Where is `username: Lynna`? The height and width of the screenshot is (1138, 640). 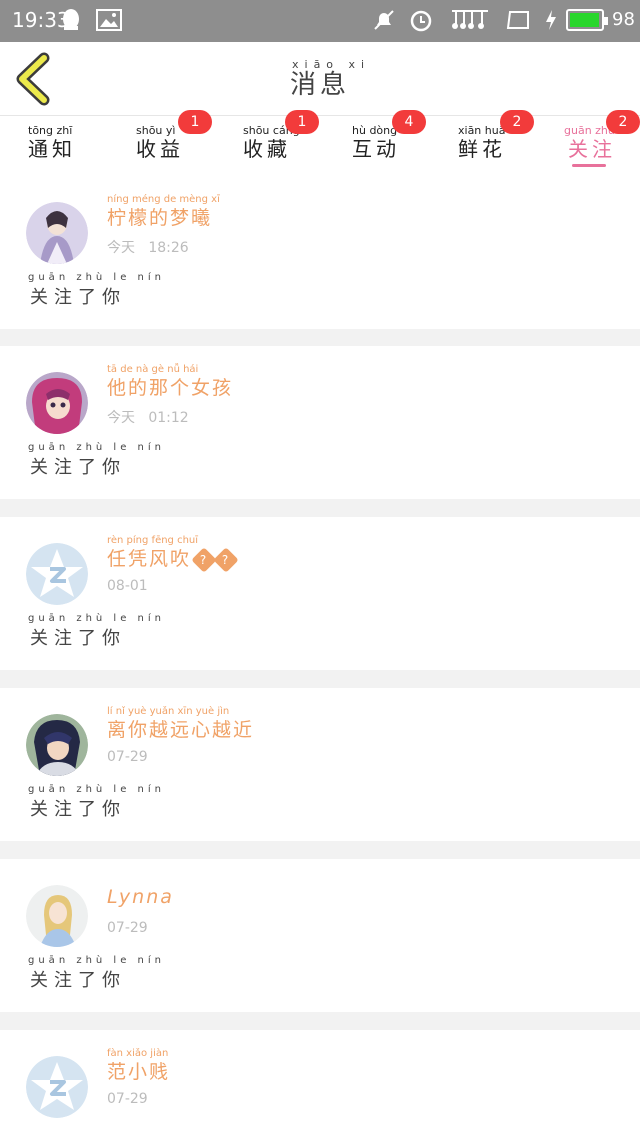 username: Lynna is located at coordinates (140, 897).